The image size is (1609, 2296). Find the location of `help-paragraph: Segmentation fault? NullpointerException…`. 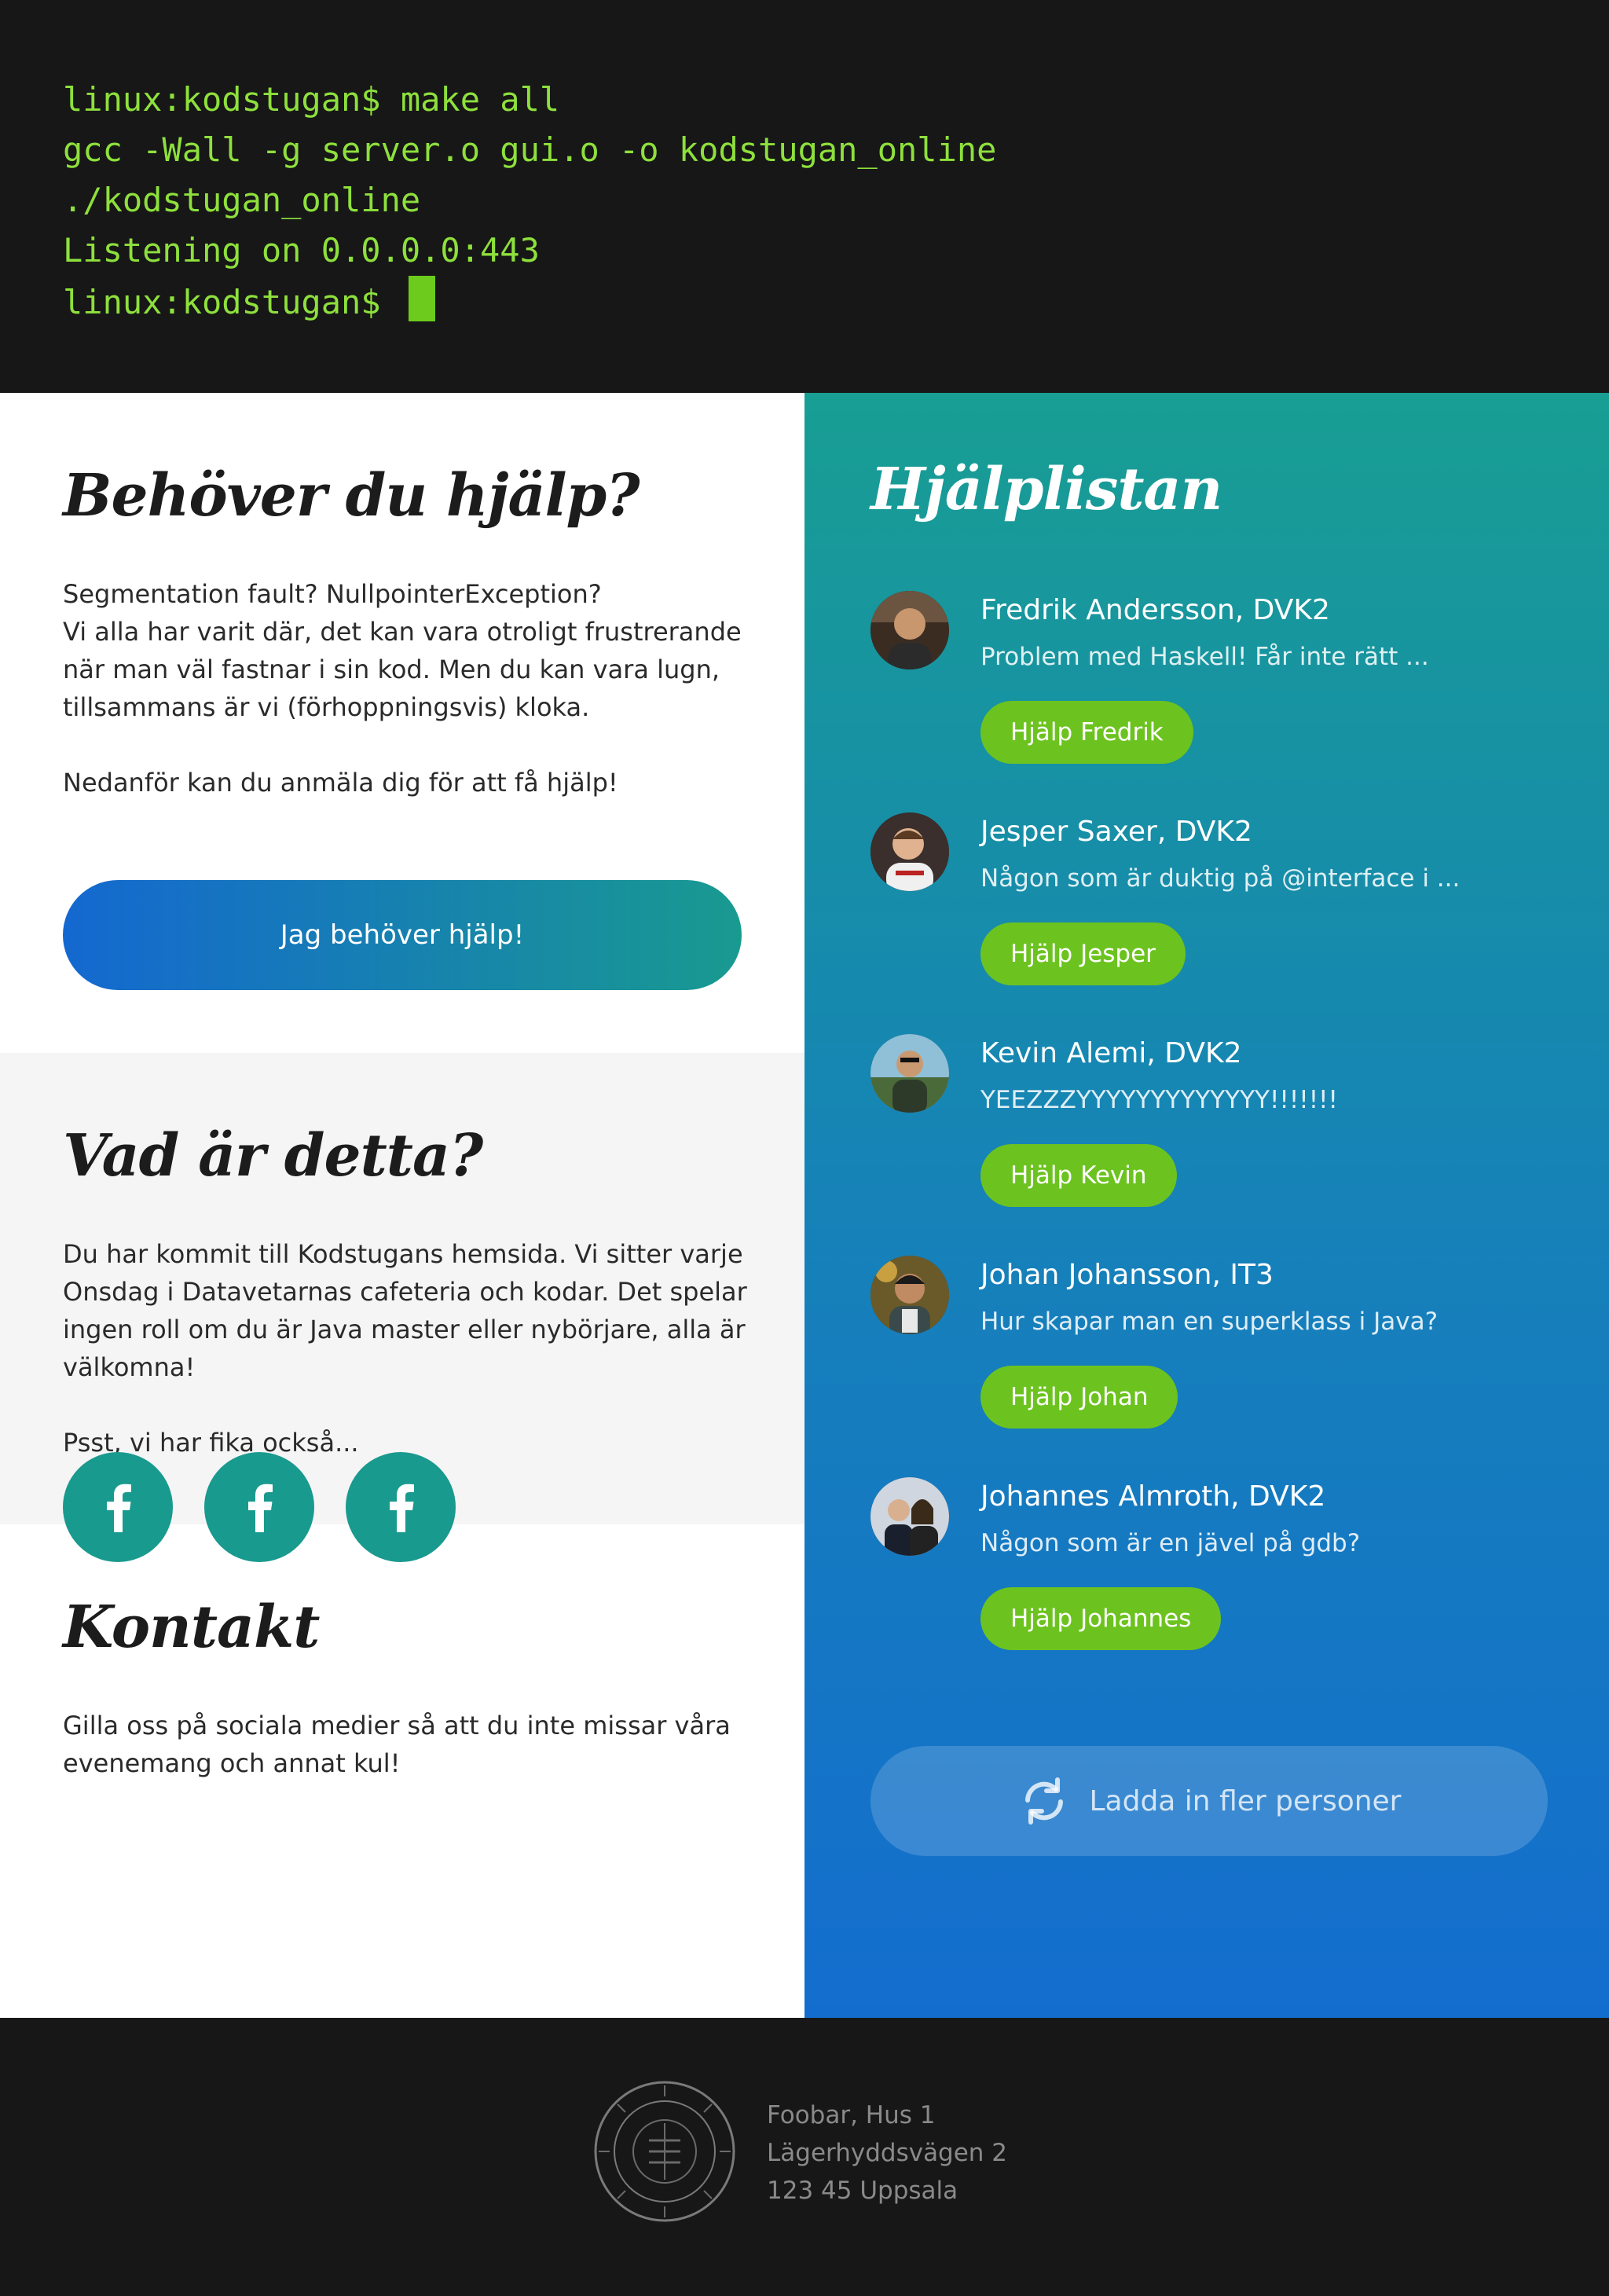

help-paragraph: Segmentation fault? NullpointerException… is located at coordinates (402, 650).